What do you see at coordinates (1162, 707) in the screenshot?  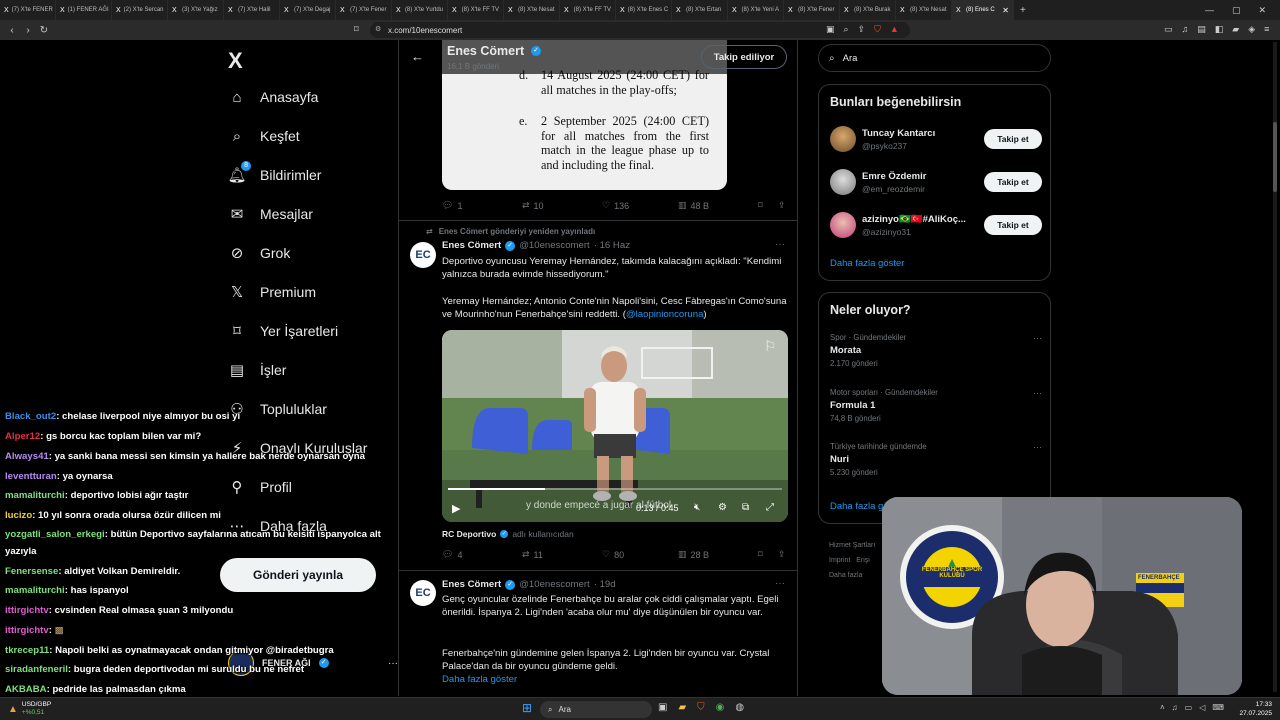 I see `tray-chevron-icon: ˄` at bounding box center [1162, 707].